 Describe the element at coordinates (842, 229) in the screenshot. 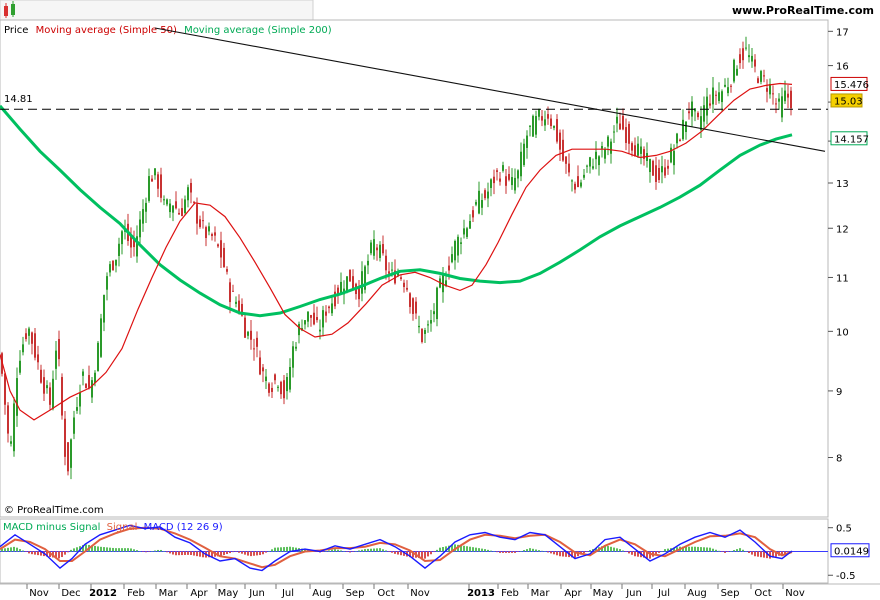

I see `y-tick-label: 12` at that location.